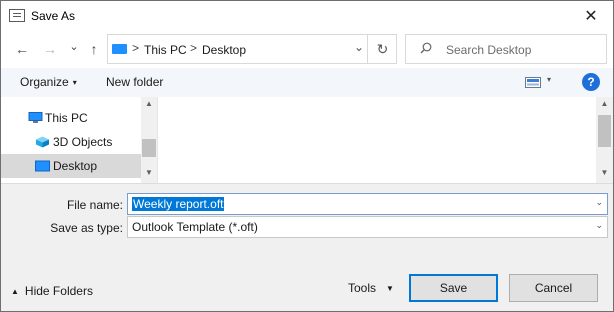 The width and height of the screenshot is (614, 312). I want to click on file-name-value: Weekly report.oft, so click(178, 204).